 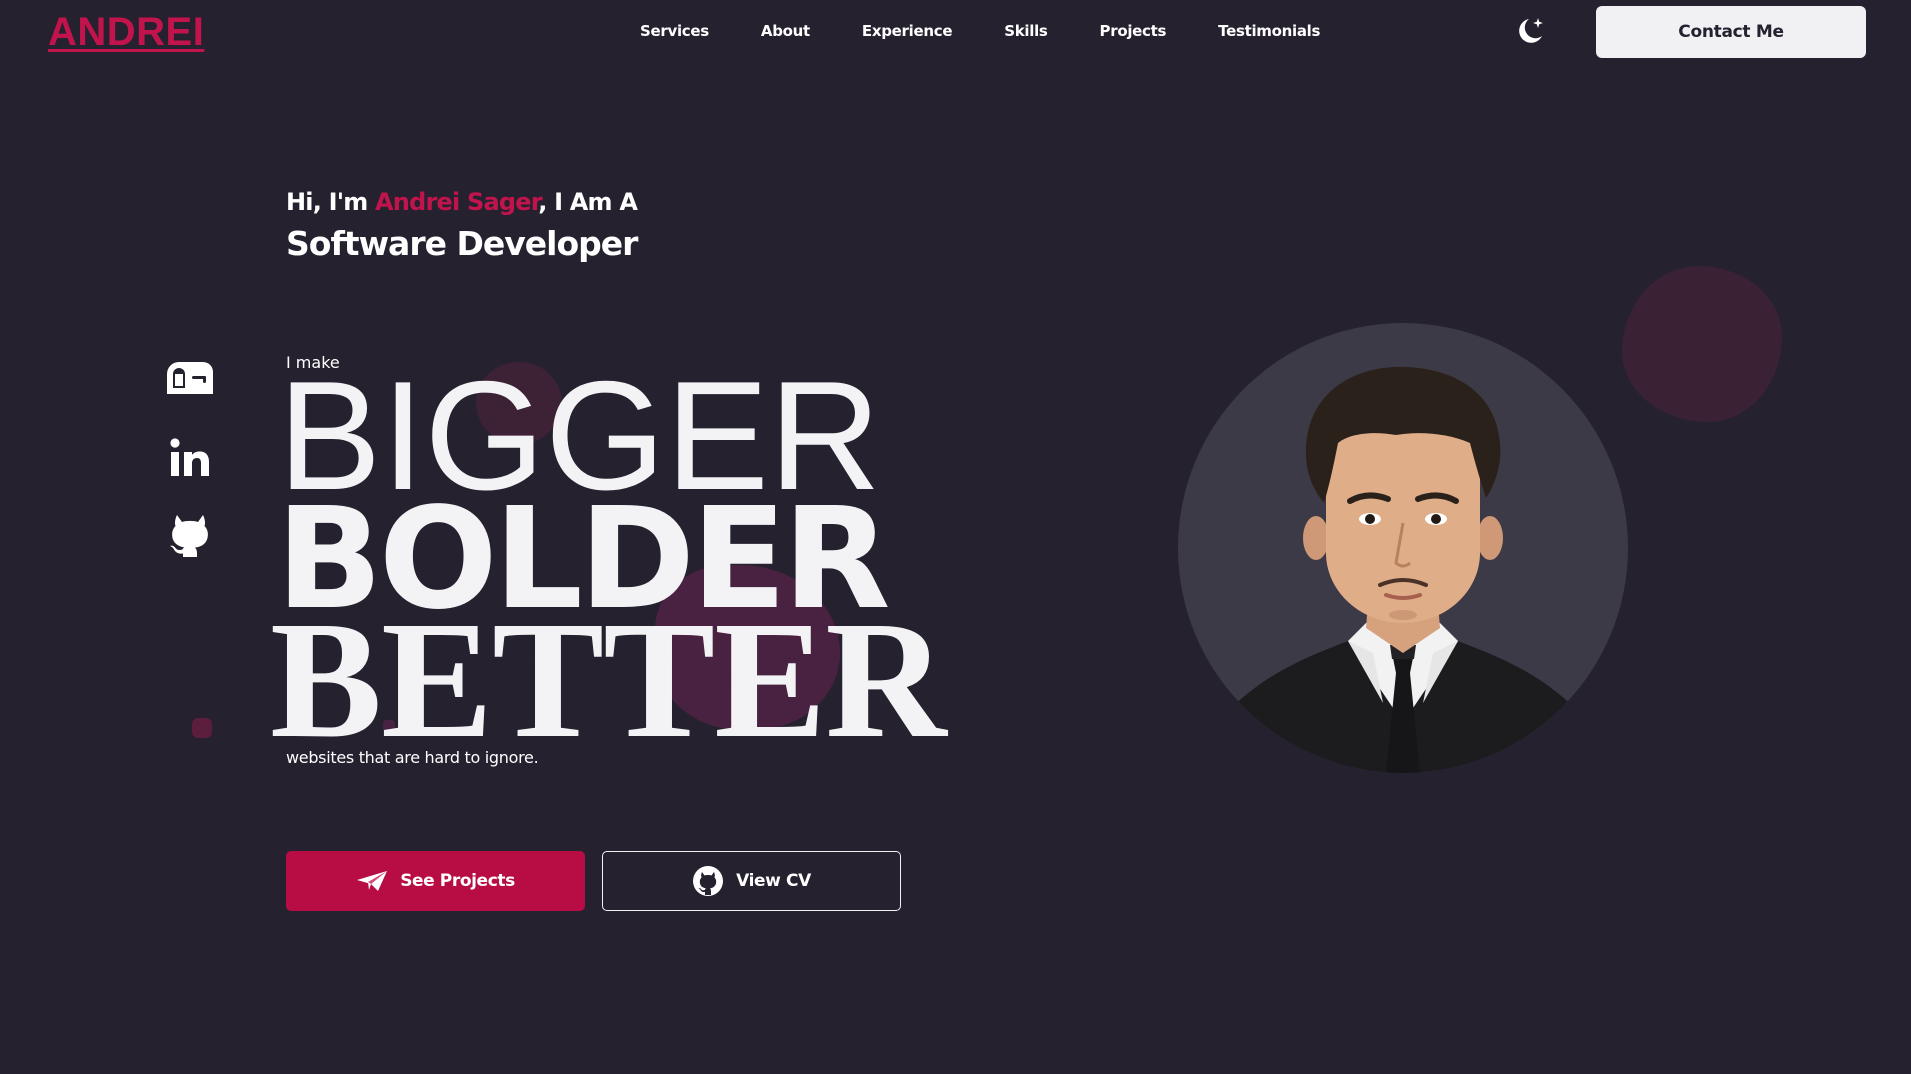 I want to click on view-cv-button: View CV, so click(x=751, y=881).